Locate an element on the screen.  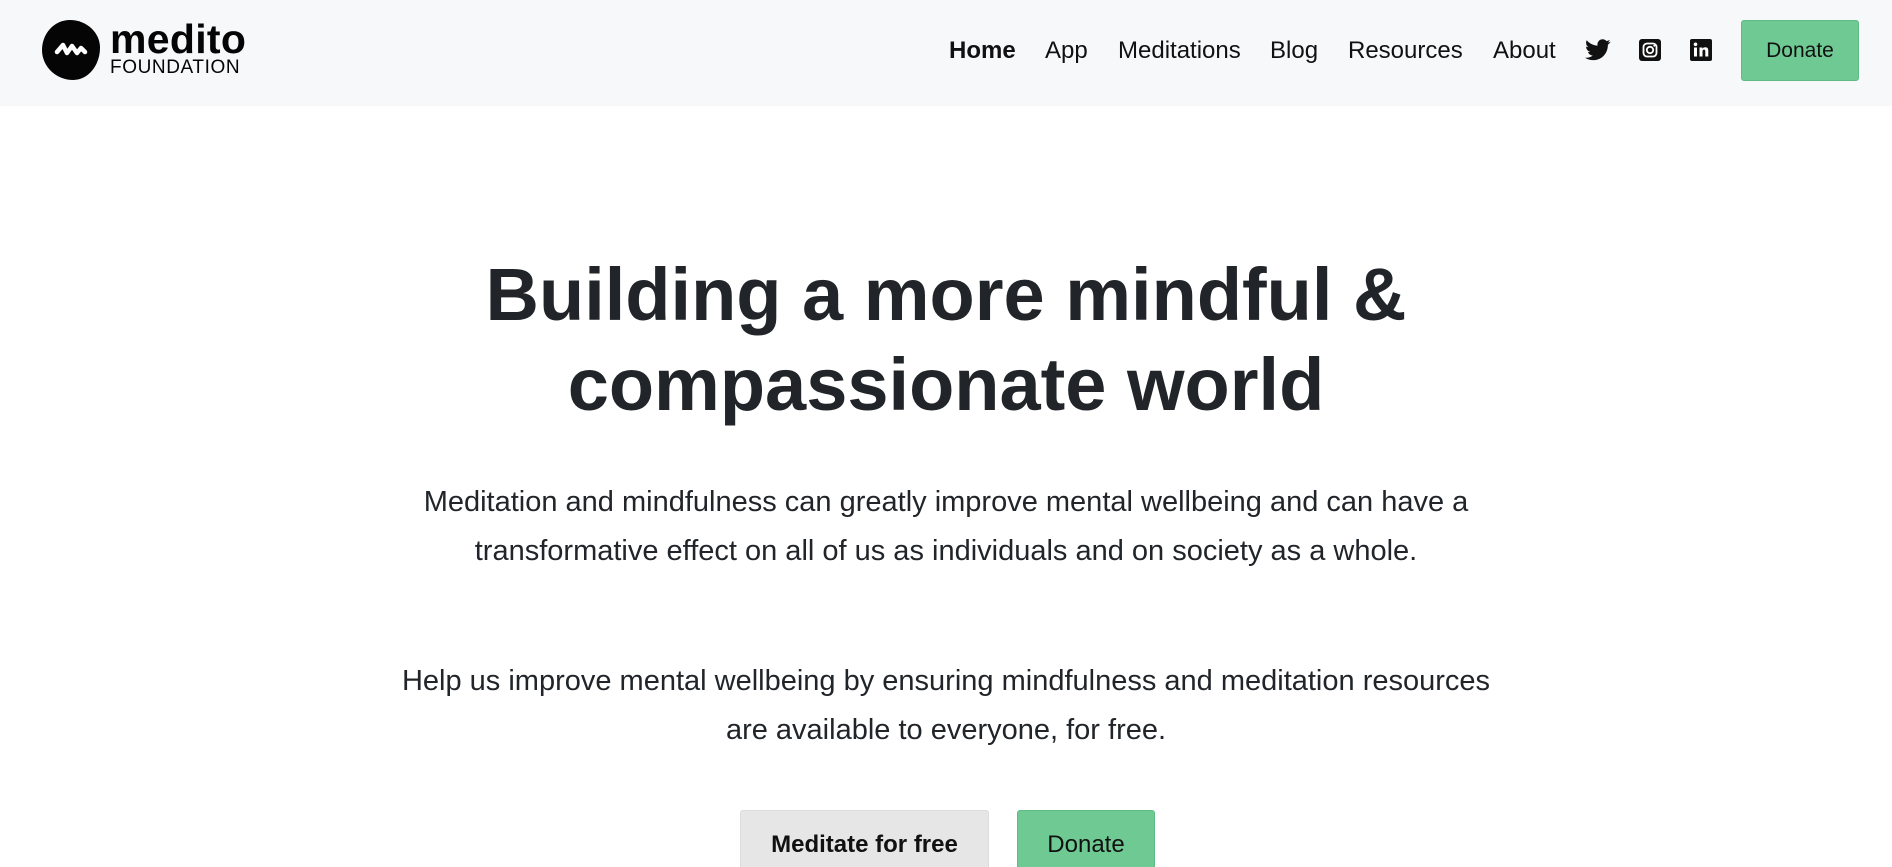
nav-about: About is located at coordinates (1524, 51).